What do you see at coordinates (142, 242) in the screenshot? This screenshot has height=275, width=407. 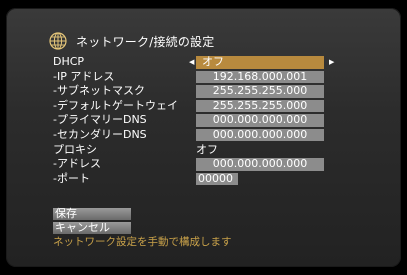 I see `help-text: ネットワーク設定を手動で構成します` at bounding box center [142, 242].